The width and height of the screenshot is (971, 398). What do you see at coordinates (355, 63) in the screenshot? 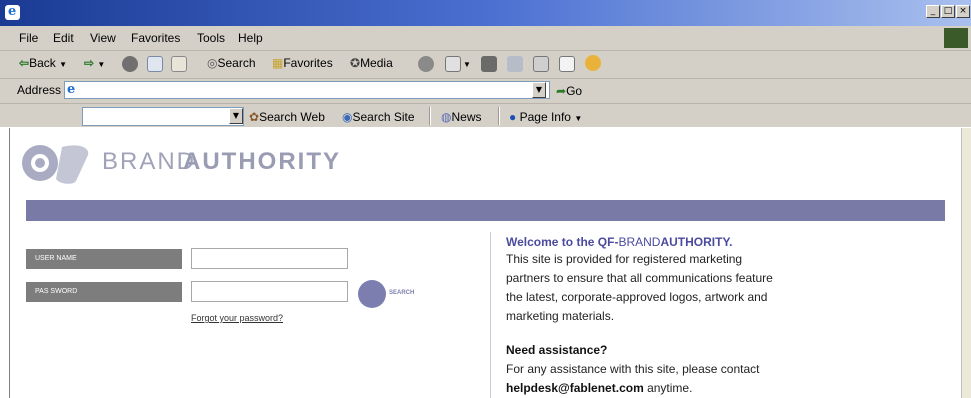
I see `media-icon: ✪` at bounding box center [355, 63].